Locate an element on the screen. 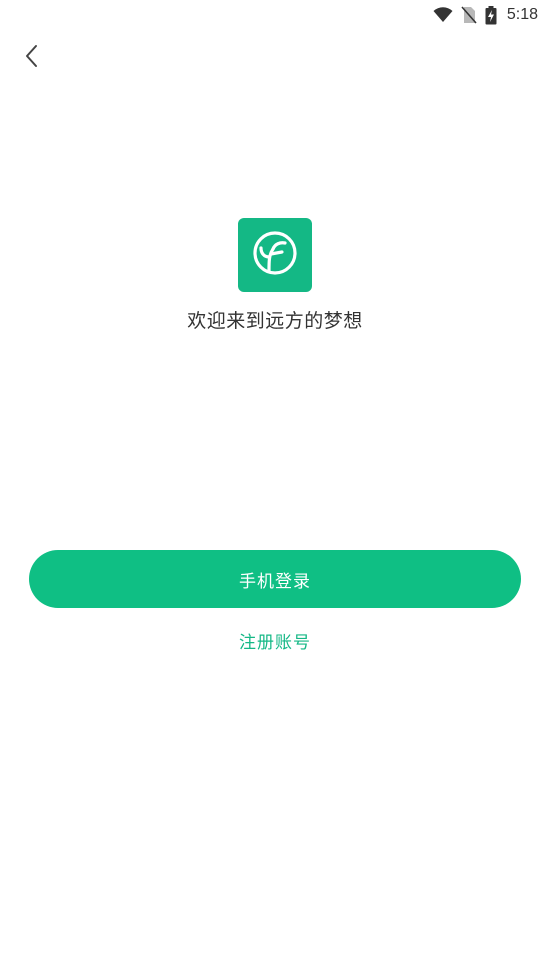  register-link: 注册账号 is located at coordinates (275, 643).